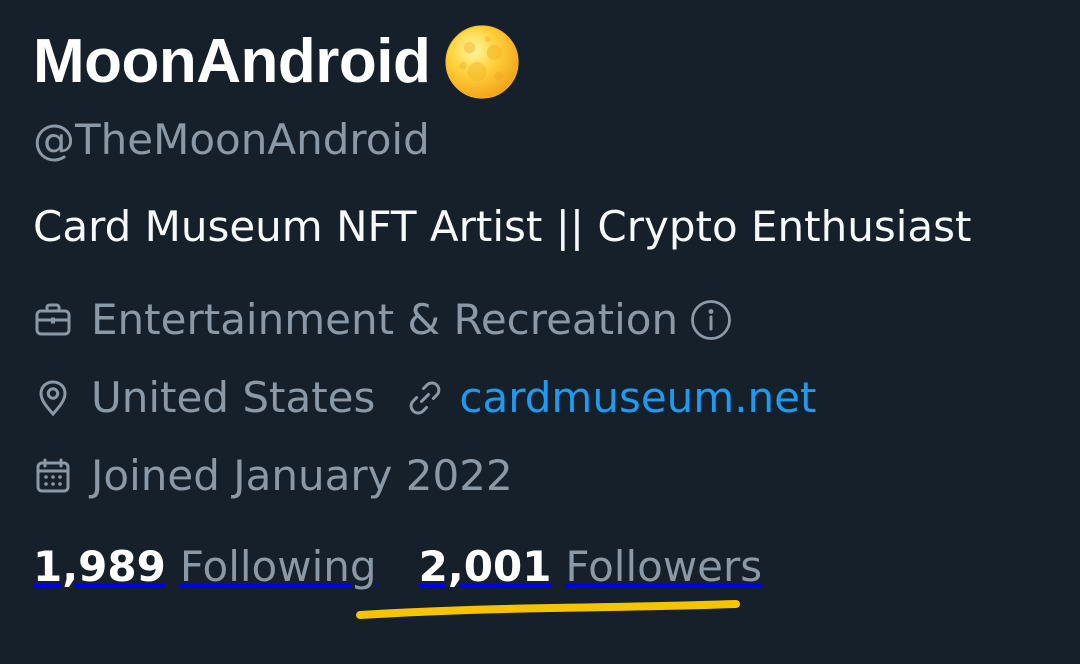  Describe the element at coordinates (99, 566) in the screenshot. I see `following-count: 1,989` at that location.